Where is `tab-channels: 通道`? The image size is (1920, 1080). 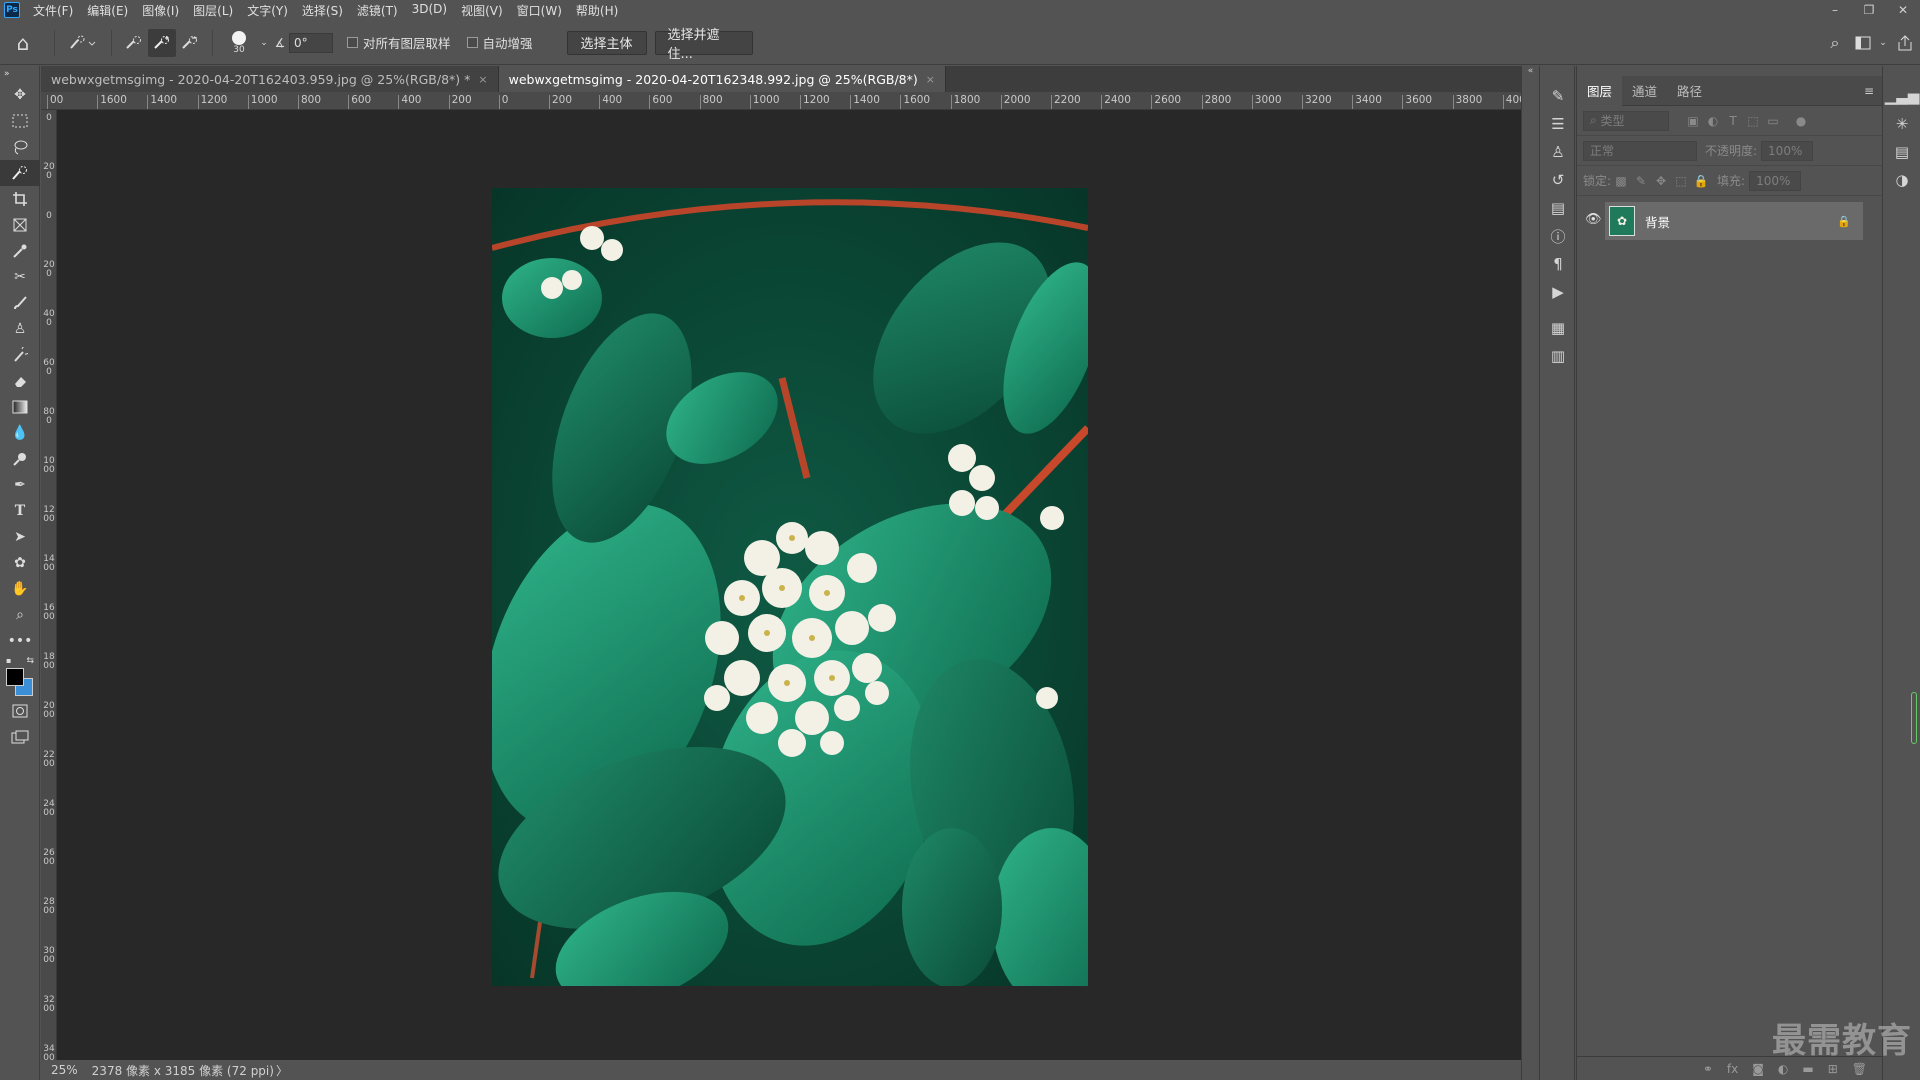
tab-channels: 通道 is located at coordinates (1644, 91).